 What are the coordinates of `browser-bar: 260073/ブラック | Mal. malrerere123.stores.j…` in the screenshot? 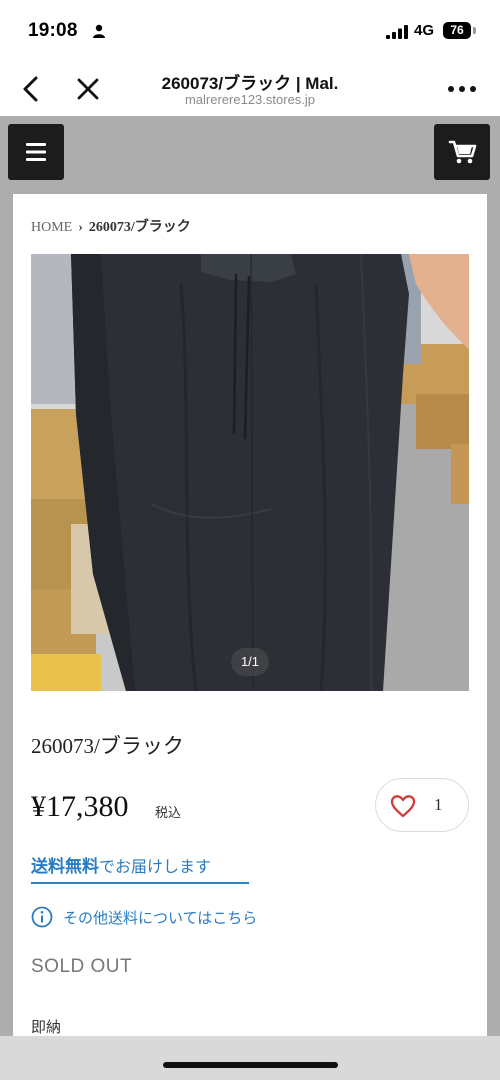 It's located at (250, 88).